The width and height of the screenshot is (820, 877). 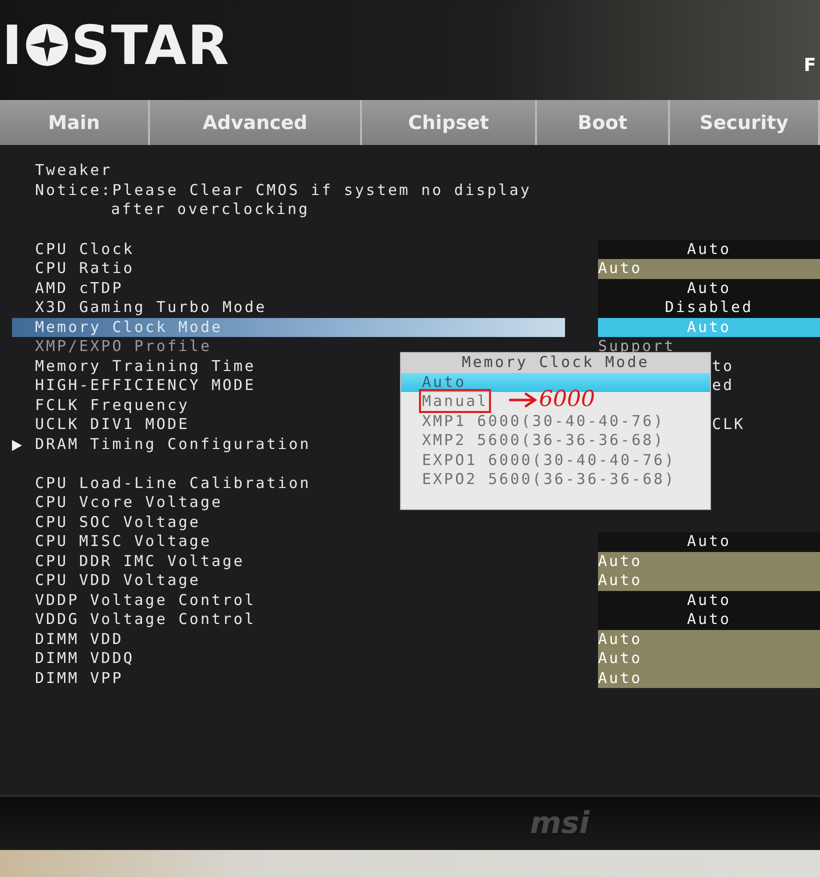 What do you see at coordinates (810, 65) in the screenshot?
I see `model-text: F` at bounding box center [810, 65].